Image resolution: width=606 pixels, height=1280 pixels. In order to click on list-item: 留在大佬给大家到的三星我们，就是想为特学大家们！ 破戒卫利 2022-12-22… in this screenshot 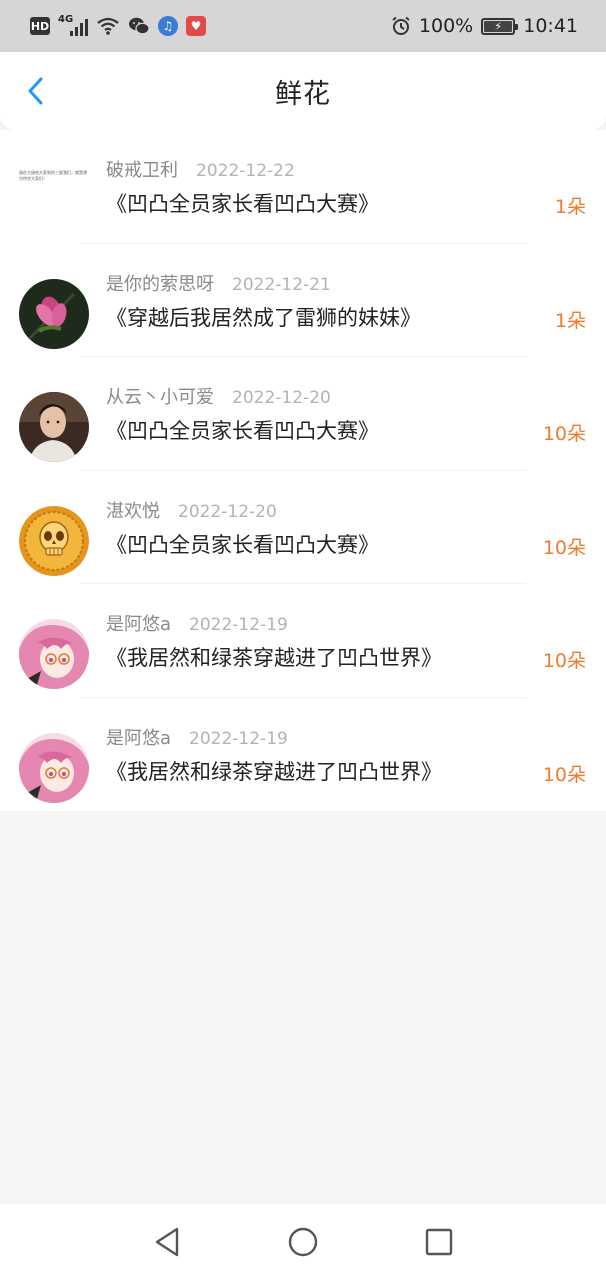, I will do `click(303, 187)`.